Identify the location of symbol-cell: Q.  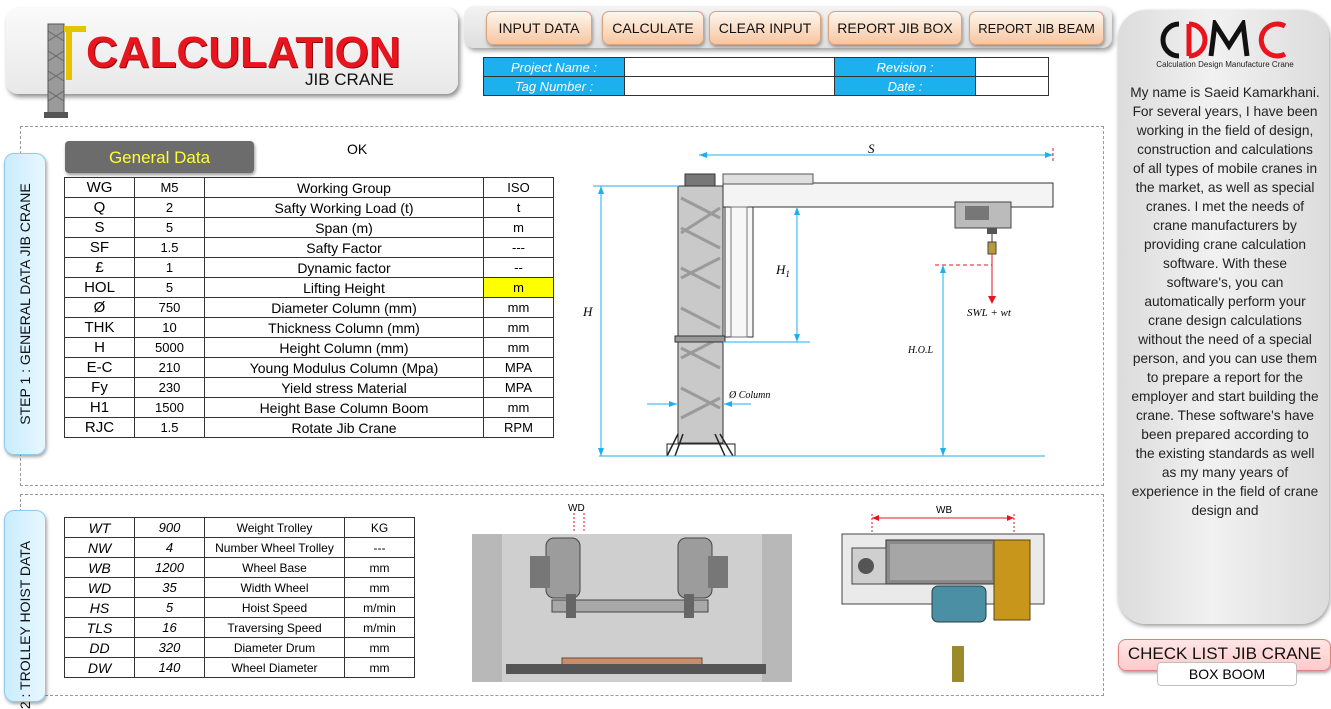
(99, 207).